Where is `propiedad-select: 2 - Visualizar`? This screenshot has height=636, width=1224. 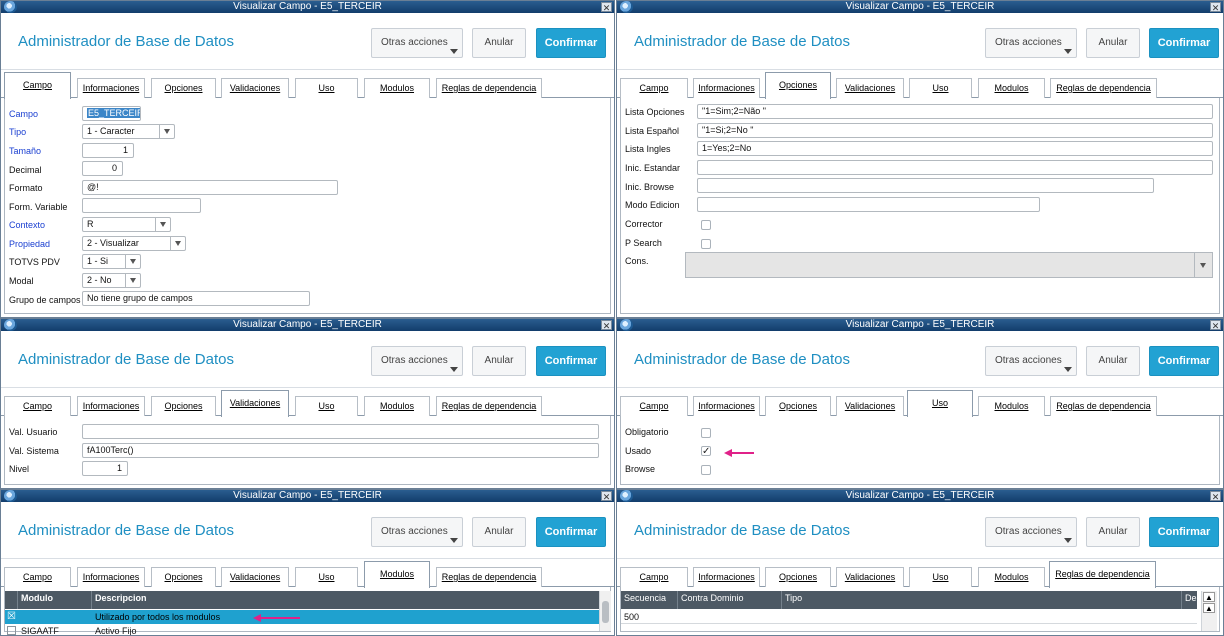 propiedad-select: 2 - Visualizar is located at coordinates (134, 243).